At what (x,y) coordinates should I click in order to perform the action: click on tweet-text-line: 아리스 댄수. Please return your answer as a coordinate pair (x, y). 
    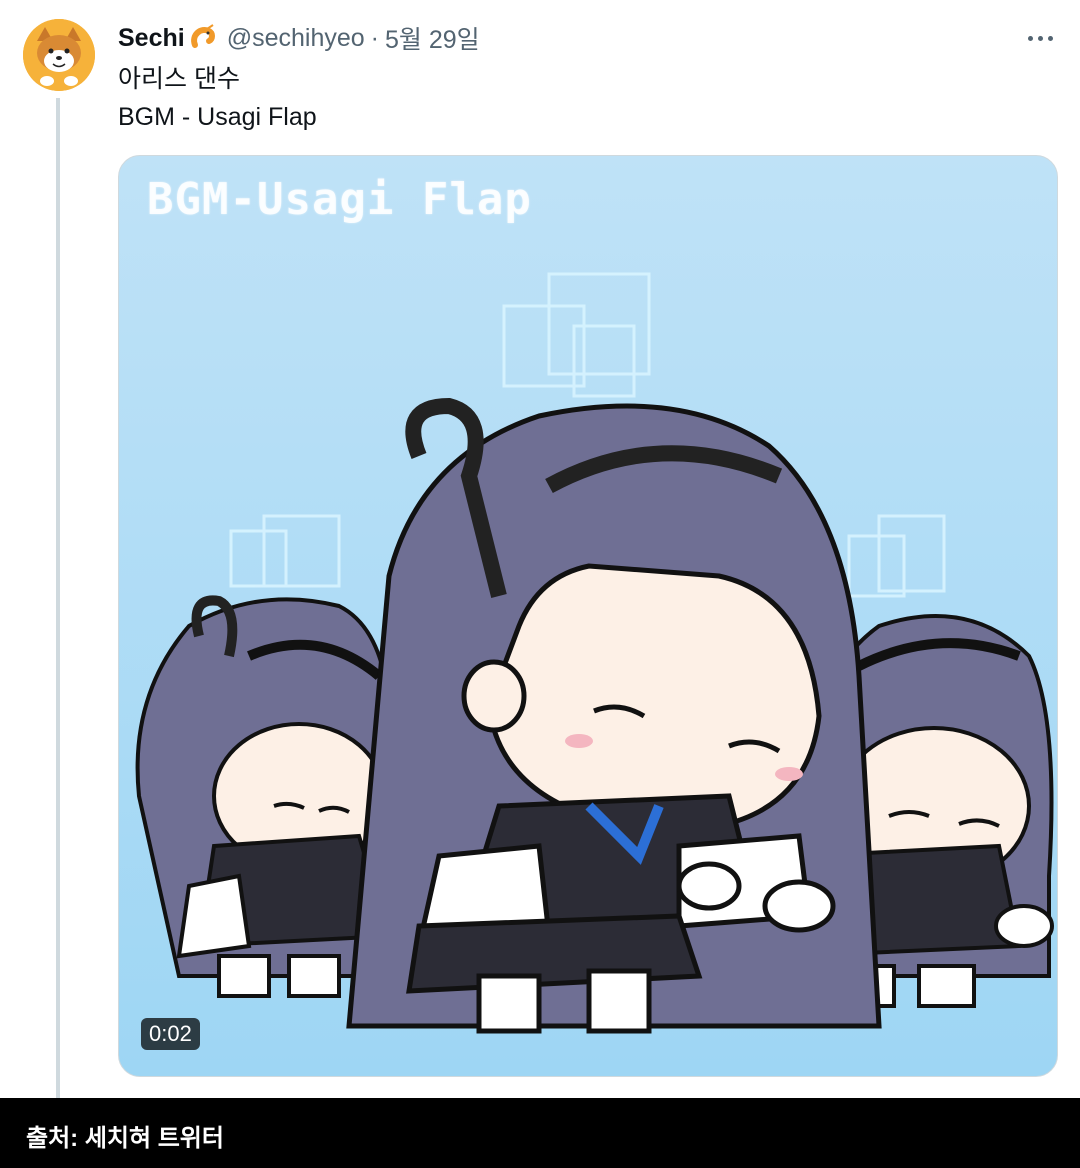
    Looking at the image, I should click on (179, 79).